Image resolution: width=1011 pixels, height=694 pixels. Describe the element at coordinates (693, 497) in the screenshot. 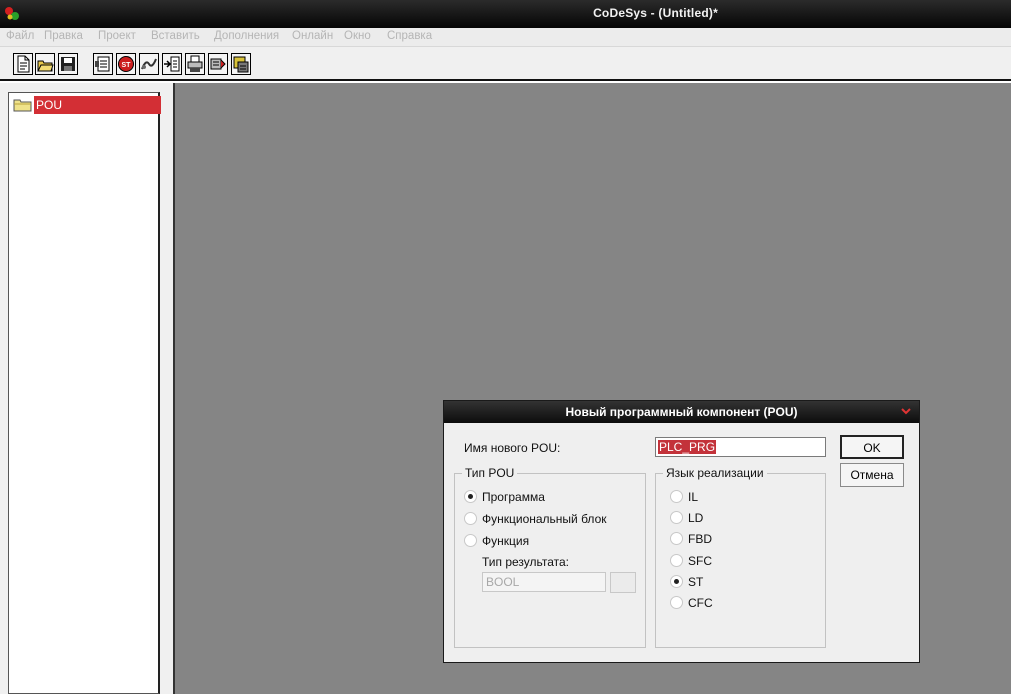

I see `radio-label: IL` at that location.